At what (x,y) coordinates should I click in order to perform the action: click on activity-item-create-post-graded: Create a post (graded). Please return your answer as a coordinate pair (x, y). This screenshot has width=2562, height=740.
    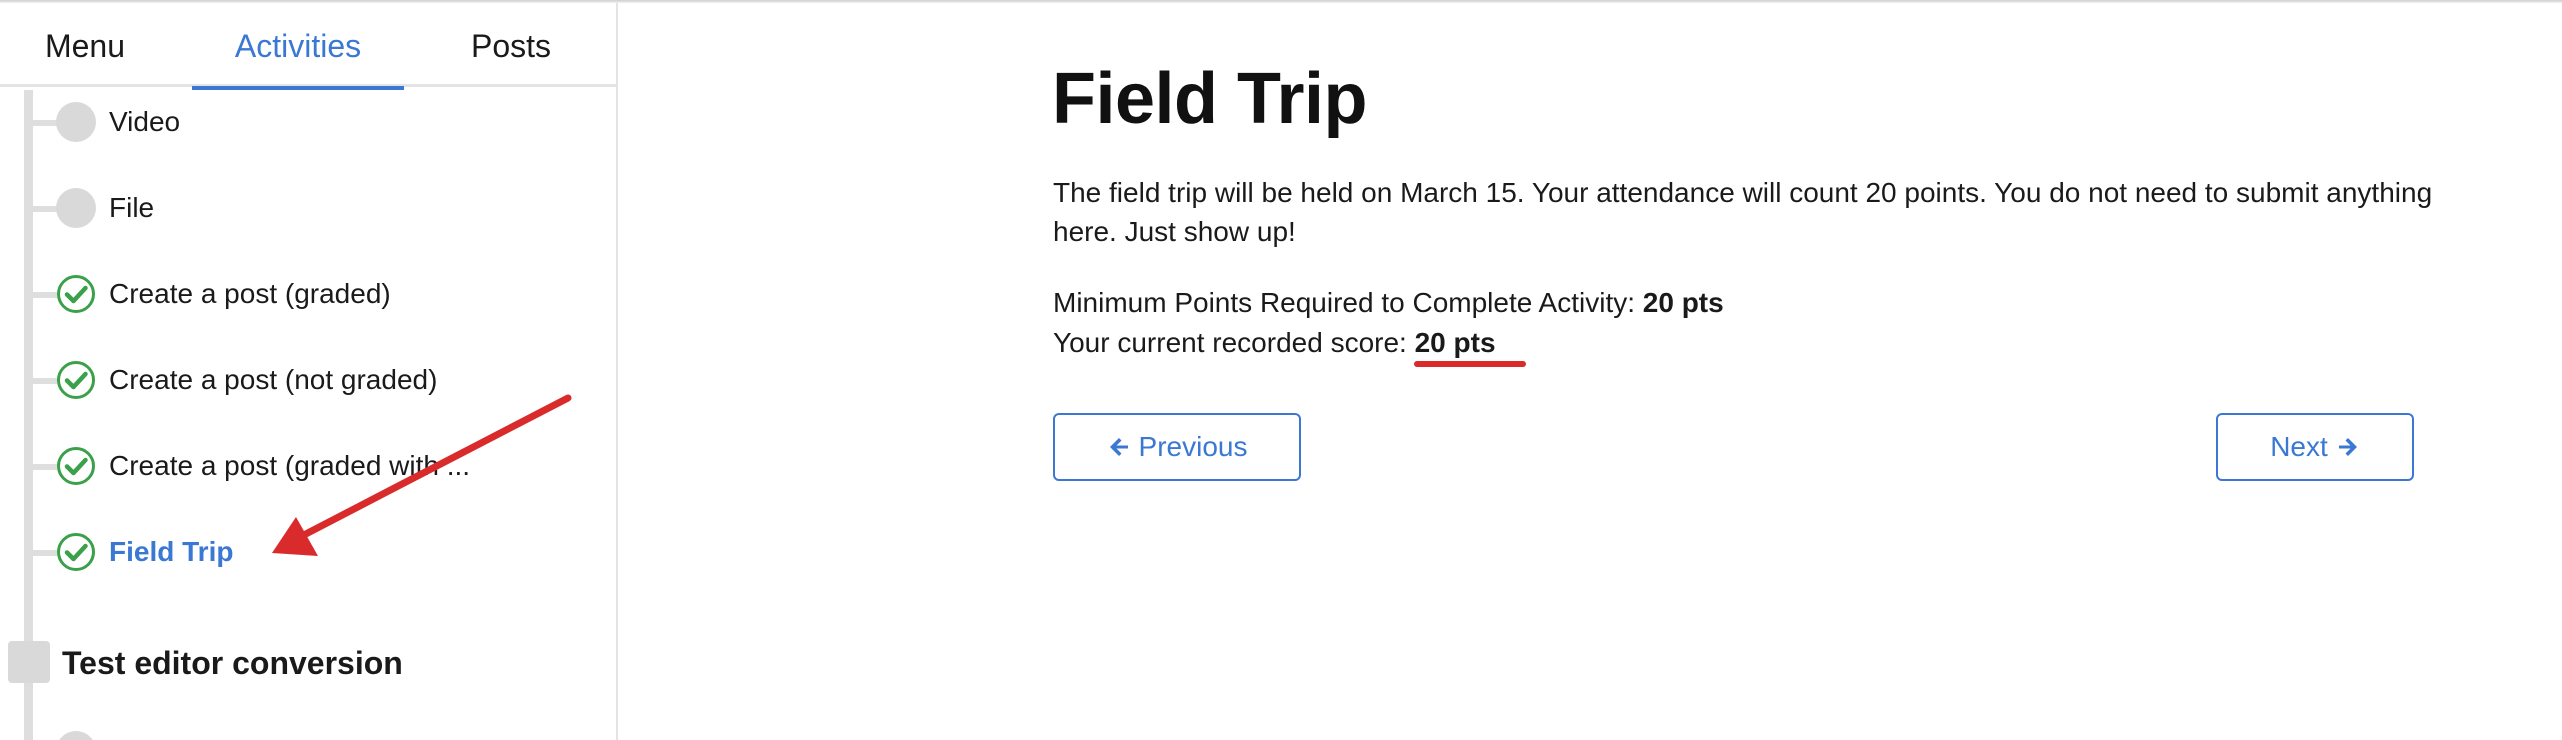
    Looking at the image, I should click on (300, 294).